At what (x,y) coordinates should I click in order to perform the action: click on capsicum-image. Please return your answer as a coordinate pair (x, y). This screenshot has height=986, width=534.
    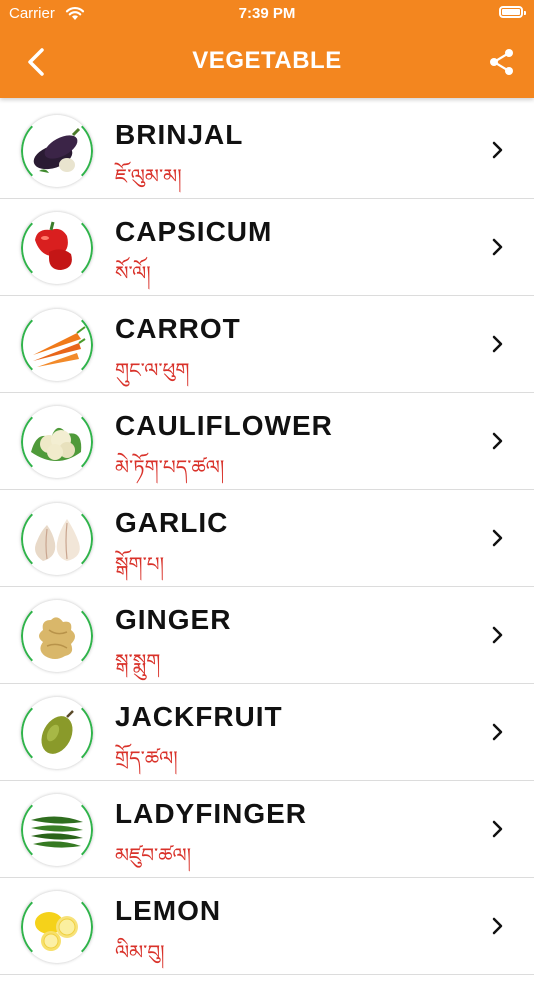
    Looking at the image, I should click on (57, 248).